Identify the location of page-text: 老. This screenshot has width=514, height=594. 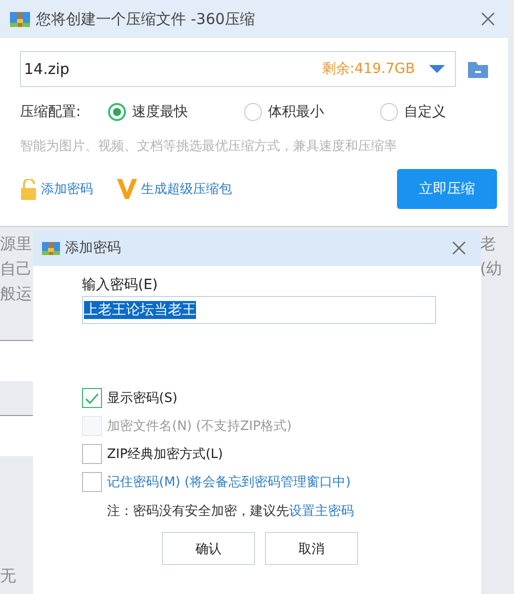
(488, 244).